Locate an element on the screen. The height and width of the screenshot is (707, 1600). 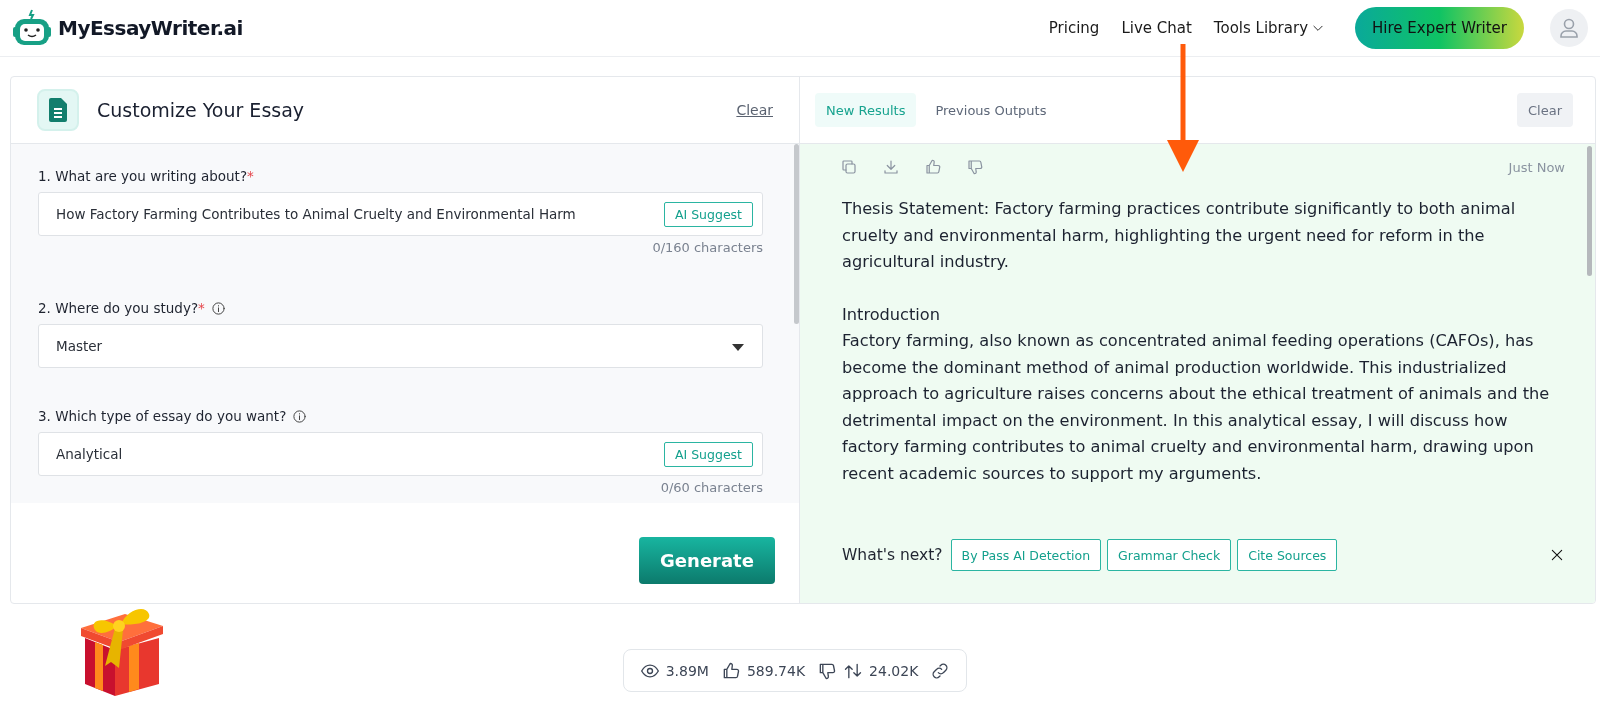
next-action-button: Grammar Check is located at coordinates (1169, 555).